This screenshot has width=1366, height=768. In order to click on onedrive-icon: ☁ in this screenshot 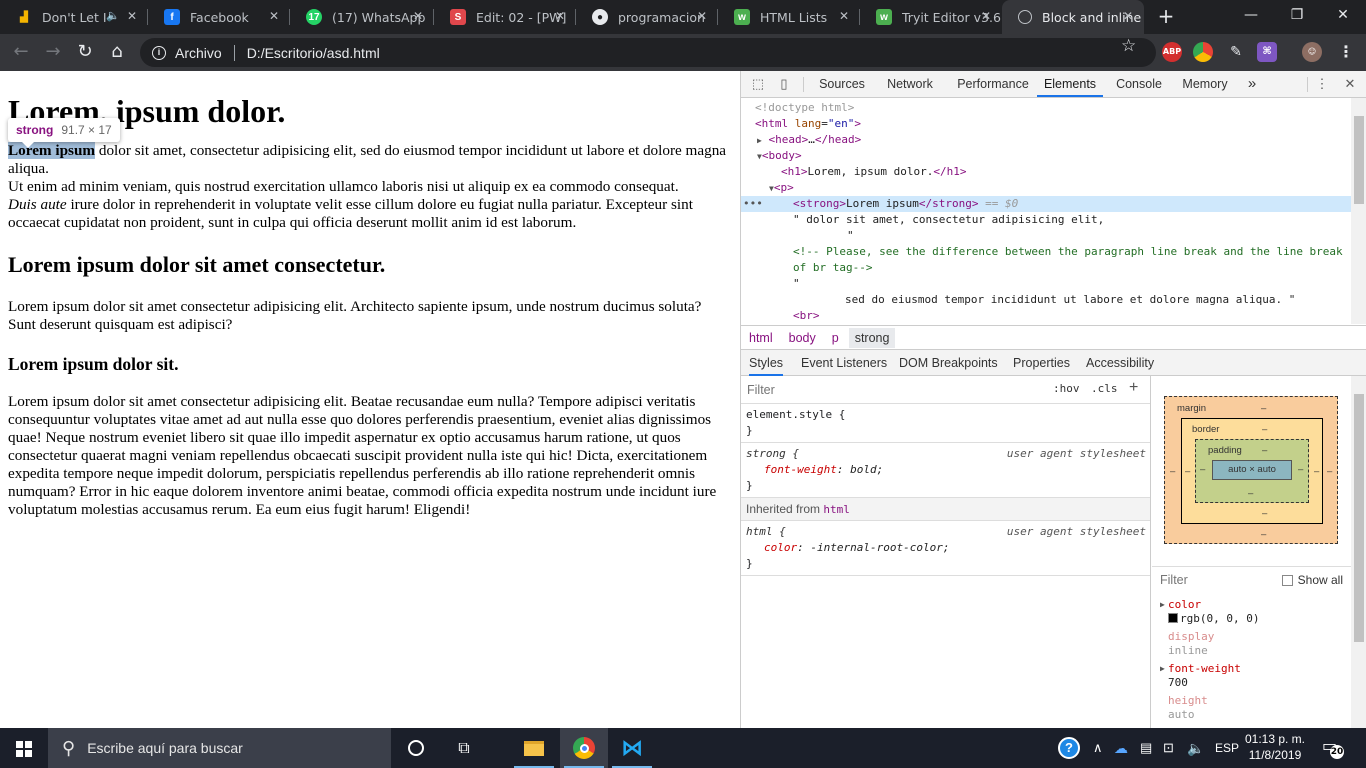, I will do `click(1121, 748)`.